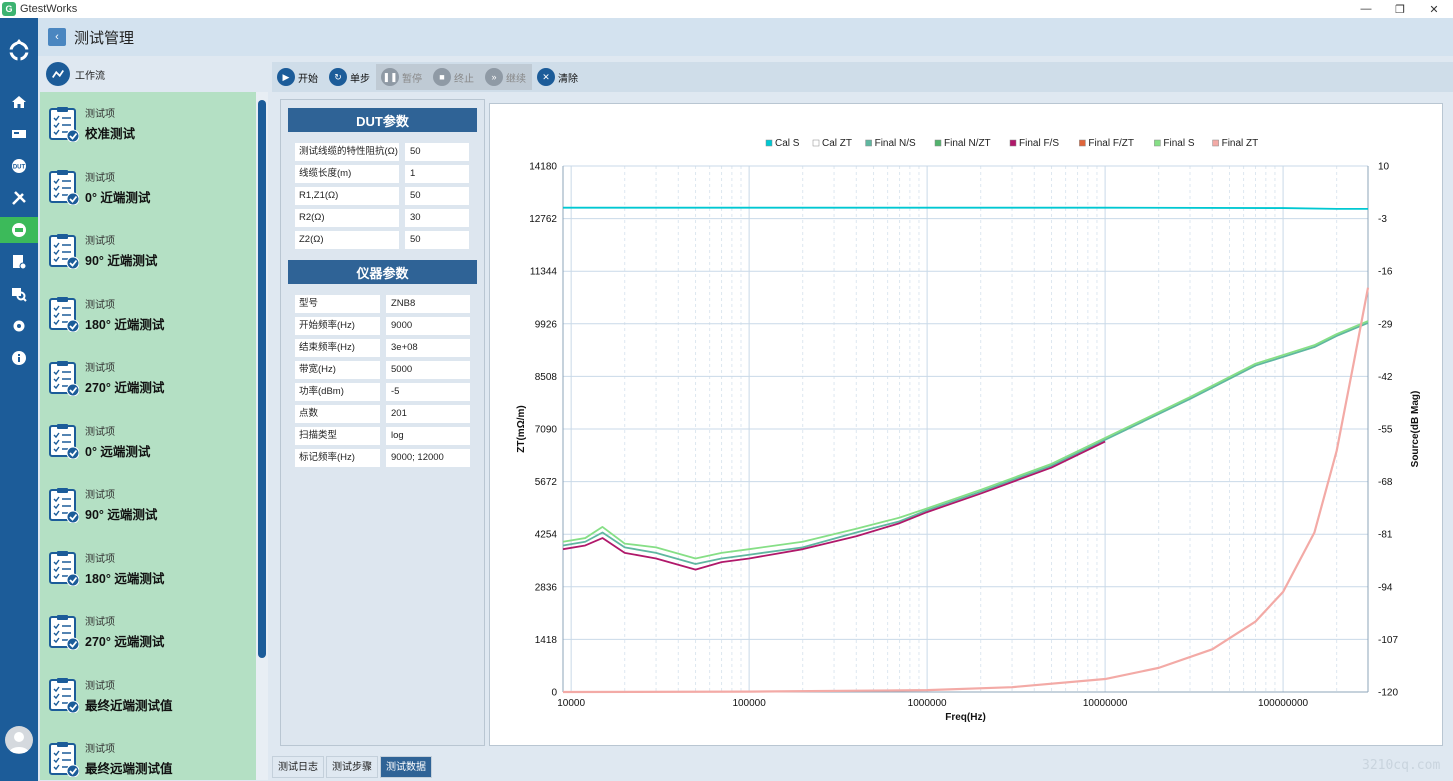  I want to click on param-key: 点数, so click(337, 414).